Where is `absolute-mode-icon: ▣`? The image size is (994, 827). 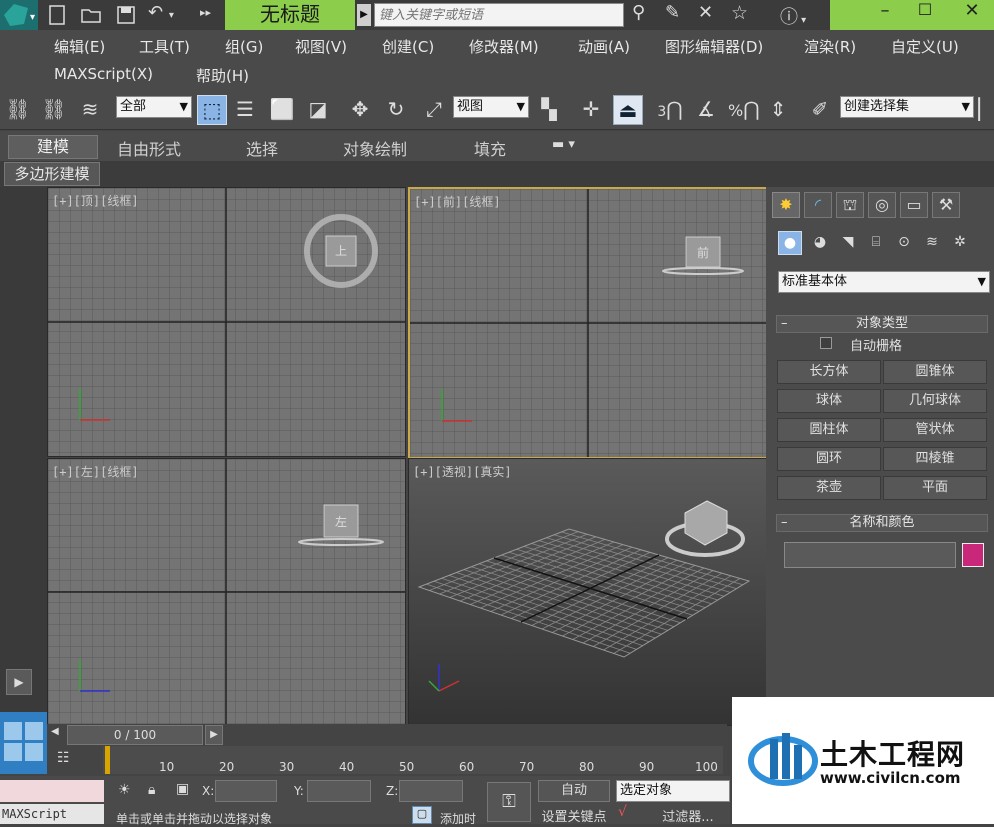
absolute-mode-icon: ▣ is located at coordinates (182, 789).